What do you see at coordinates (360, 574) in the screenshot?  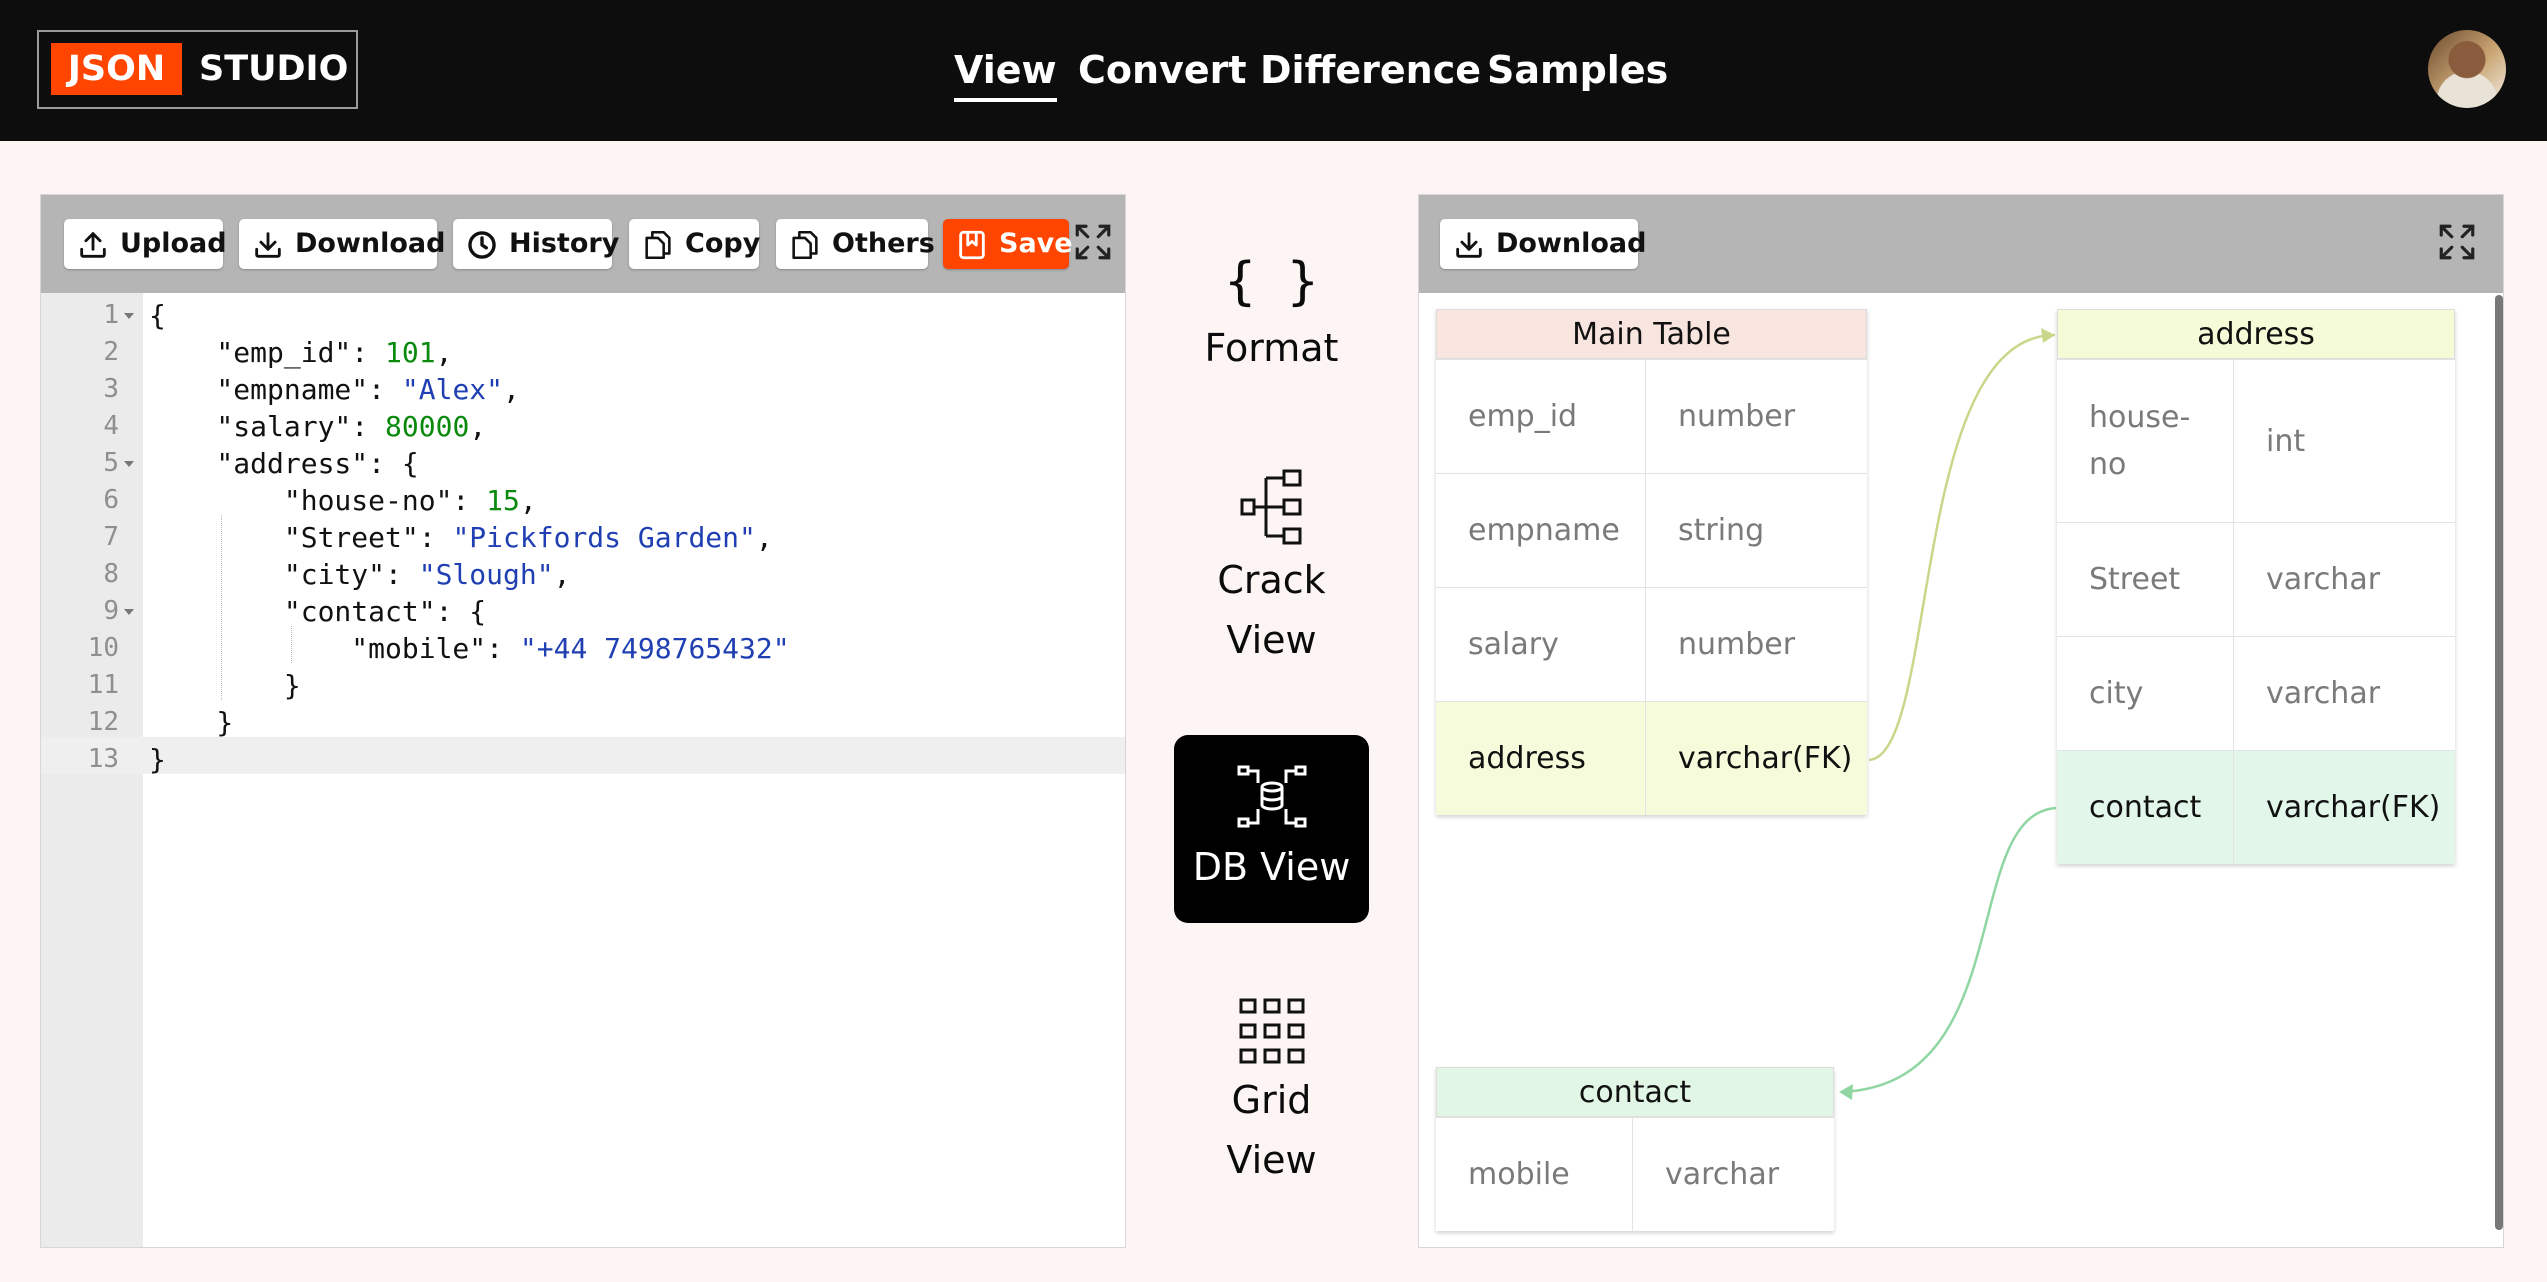 I see `code-line: "city": "Slough",` at bounding box center [360, 574].